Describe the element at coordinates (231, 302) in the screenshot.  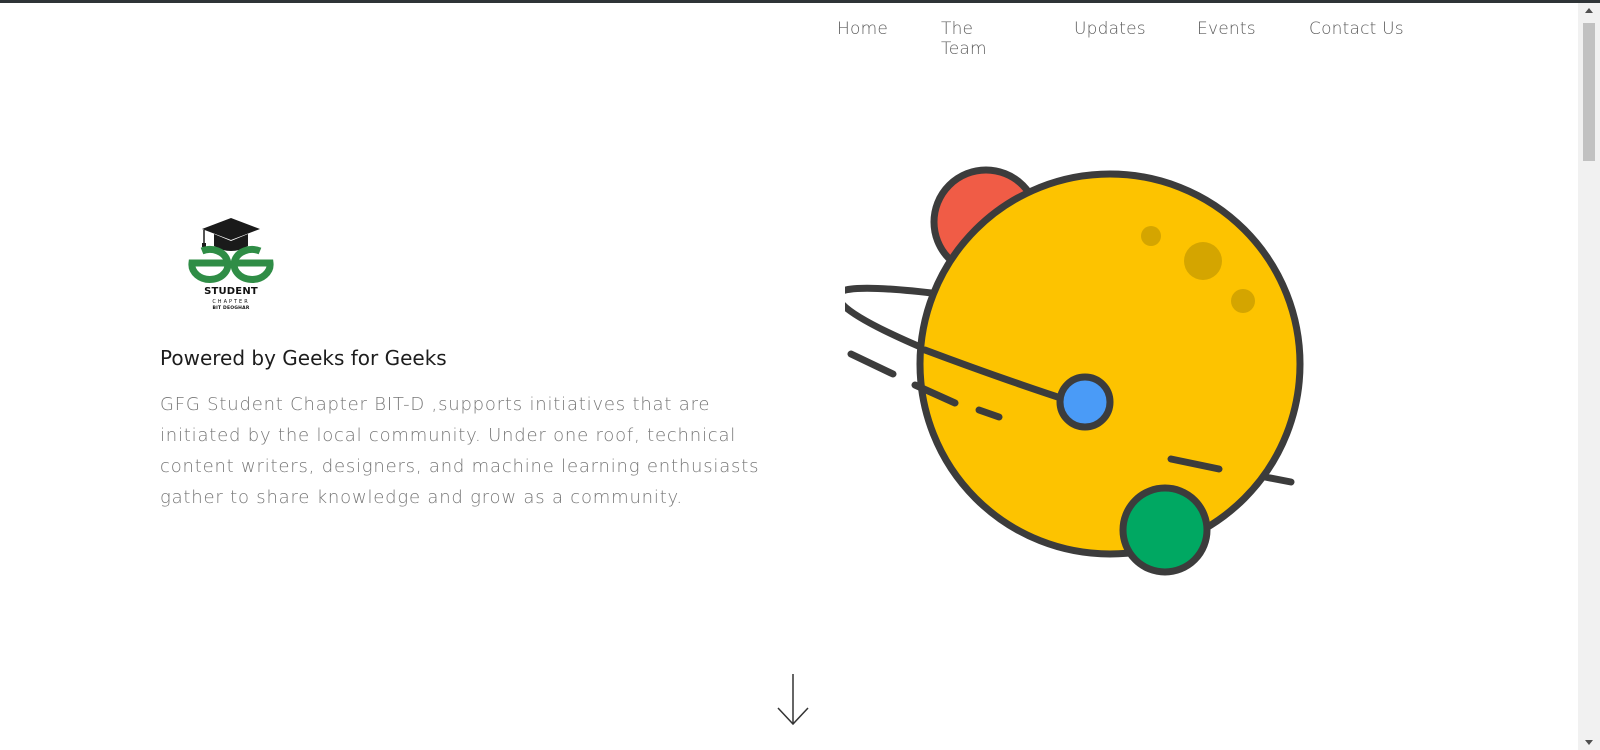
I see `logo-chapter-text: CHAPTER` at that location.